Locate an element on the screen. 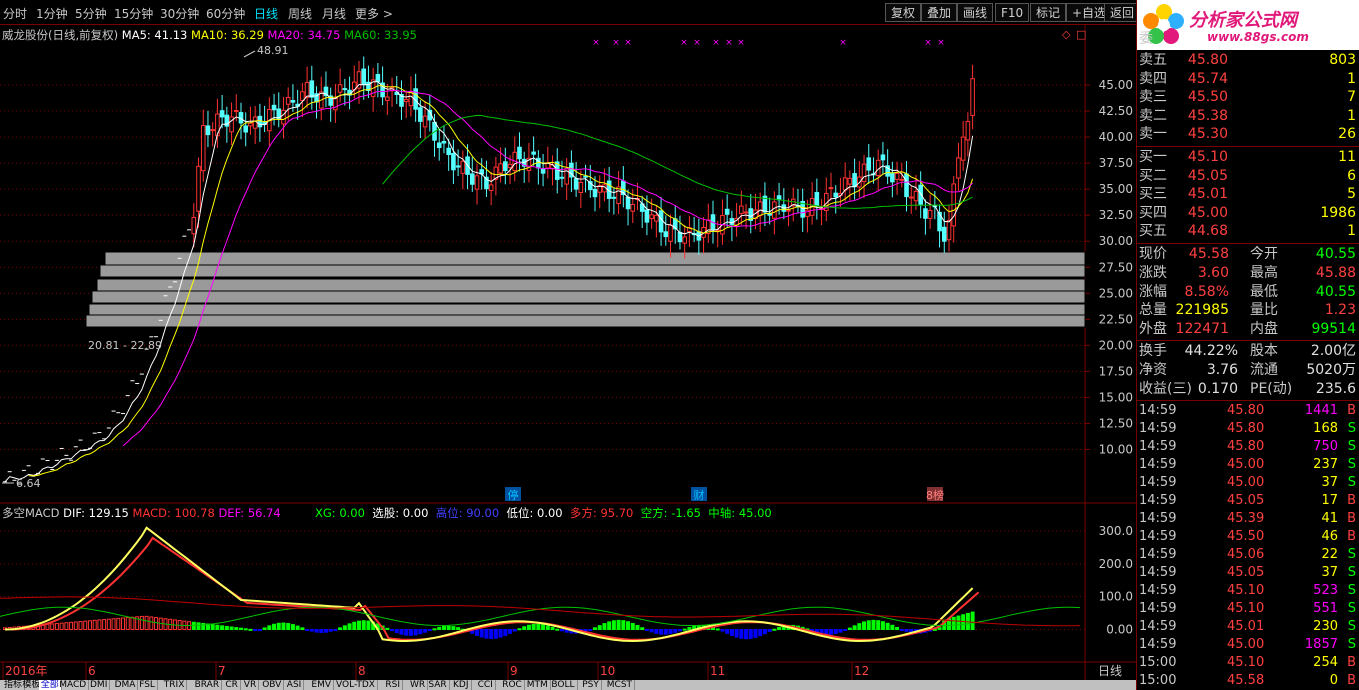 This screenshot has height=690, width=1359. quote-value: 45.58 is located at coordinates (1208, 254).